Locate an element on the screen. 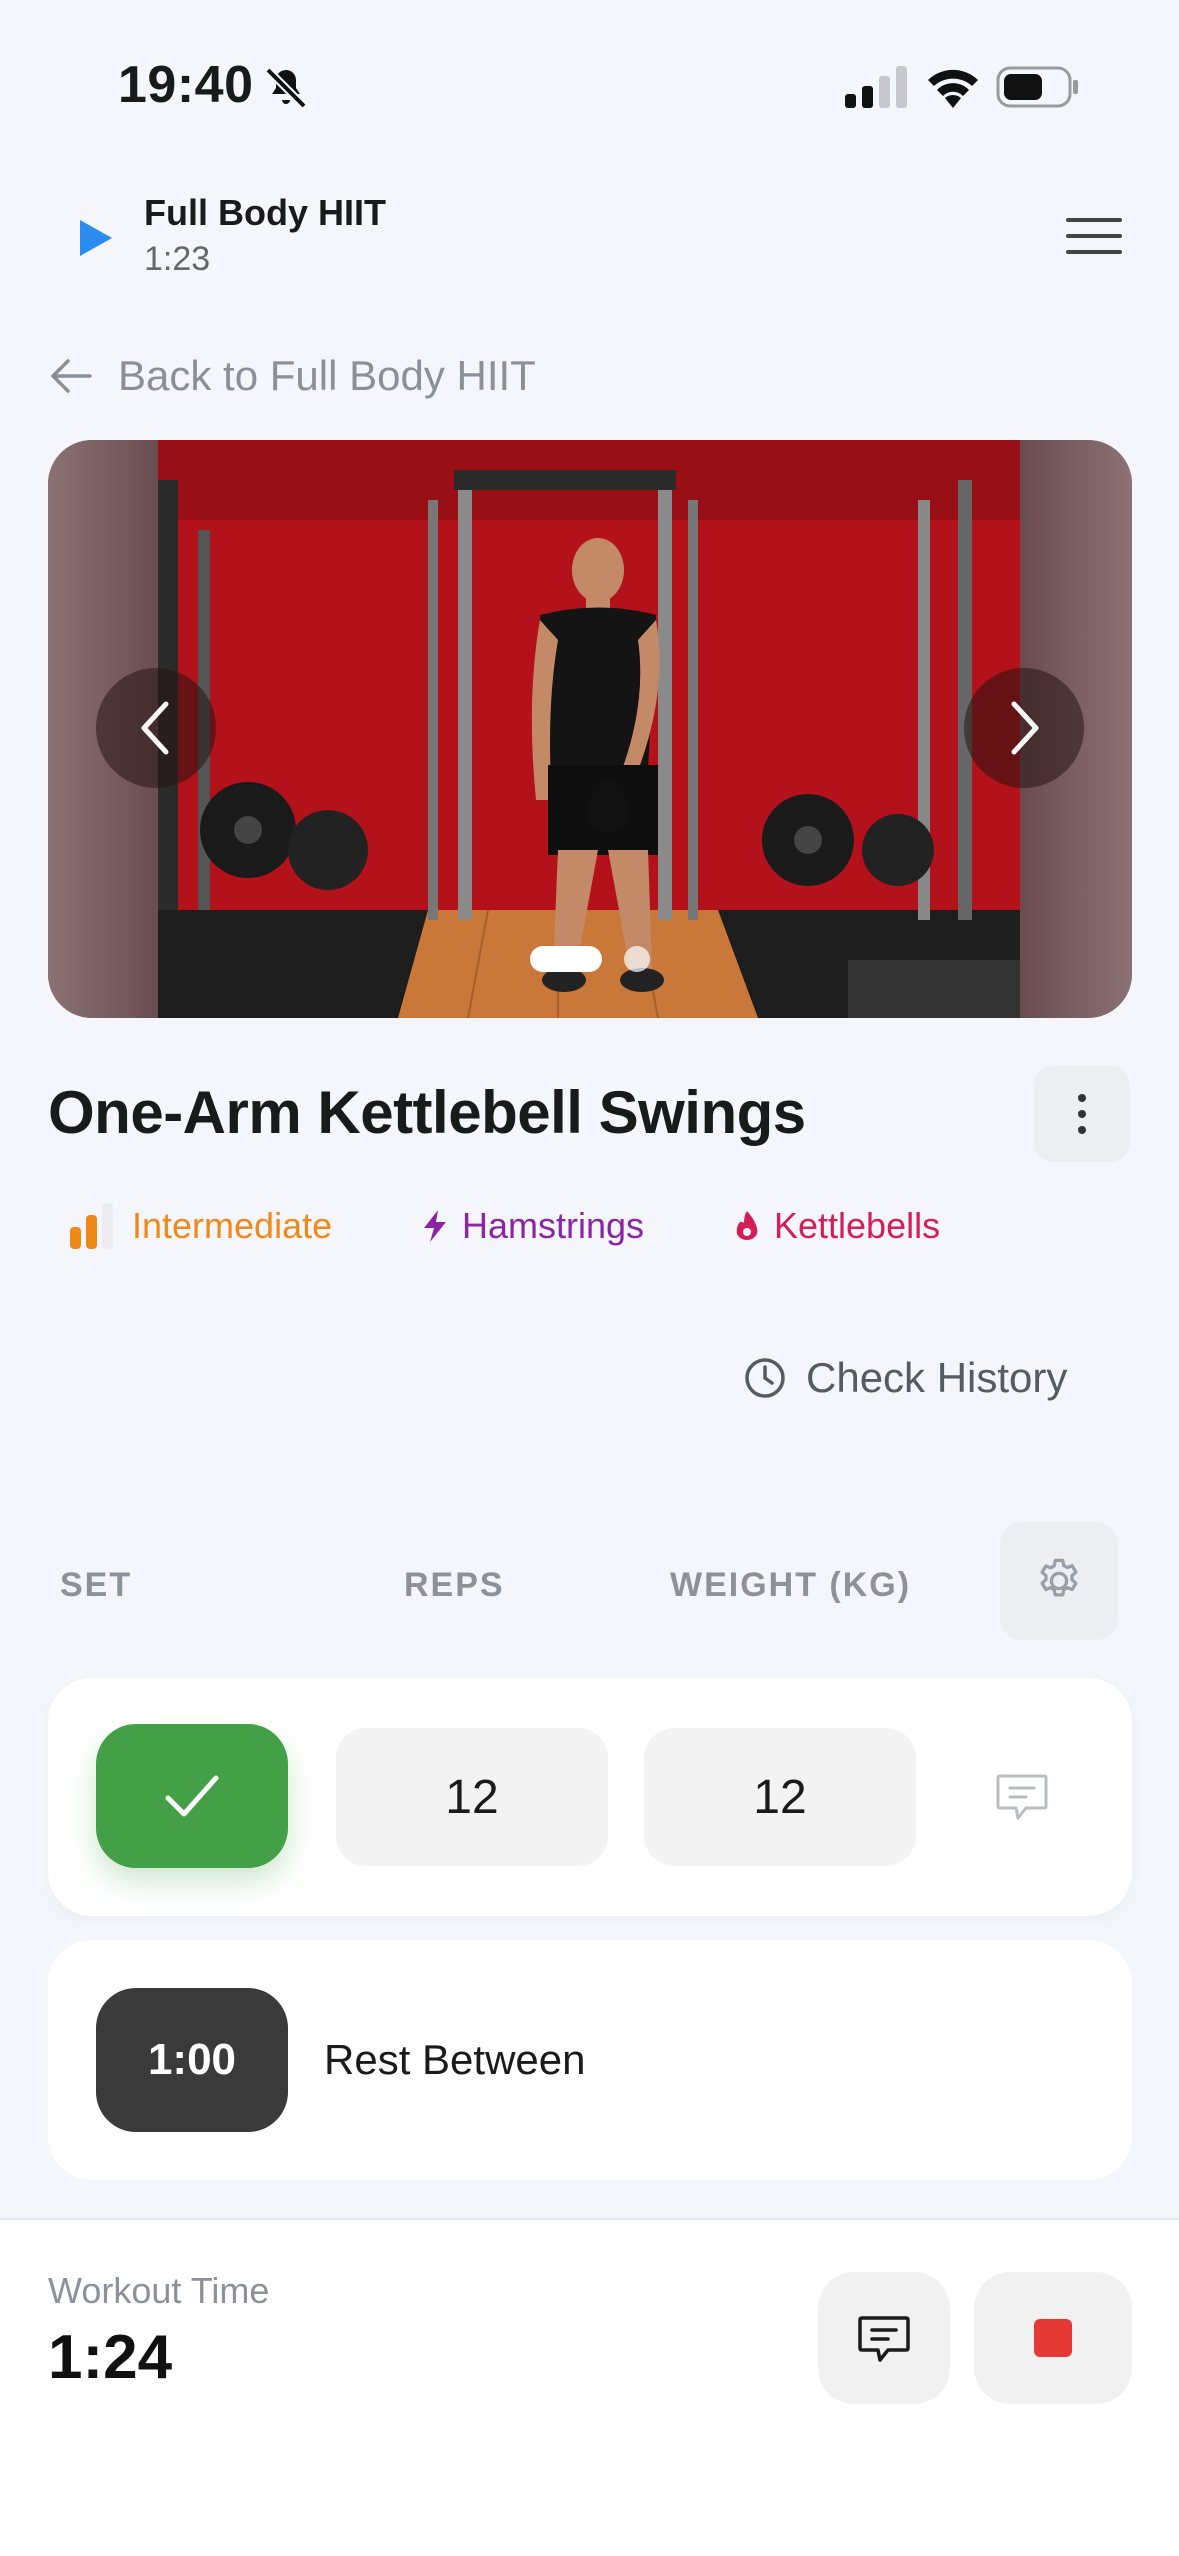  rest-label: Rest Between is located at coordinates (455, 2059).